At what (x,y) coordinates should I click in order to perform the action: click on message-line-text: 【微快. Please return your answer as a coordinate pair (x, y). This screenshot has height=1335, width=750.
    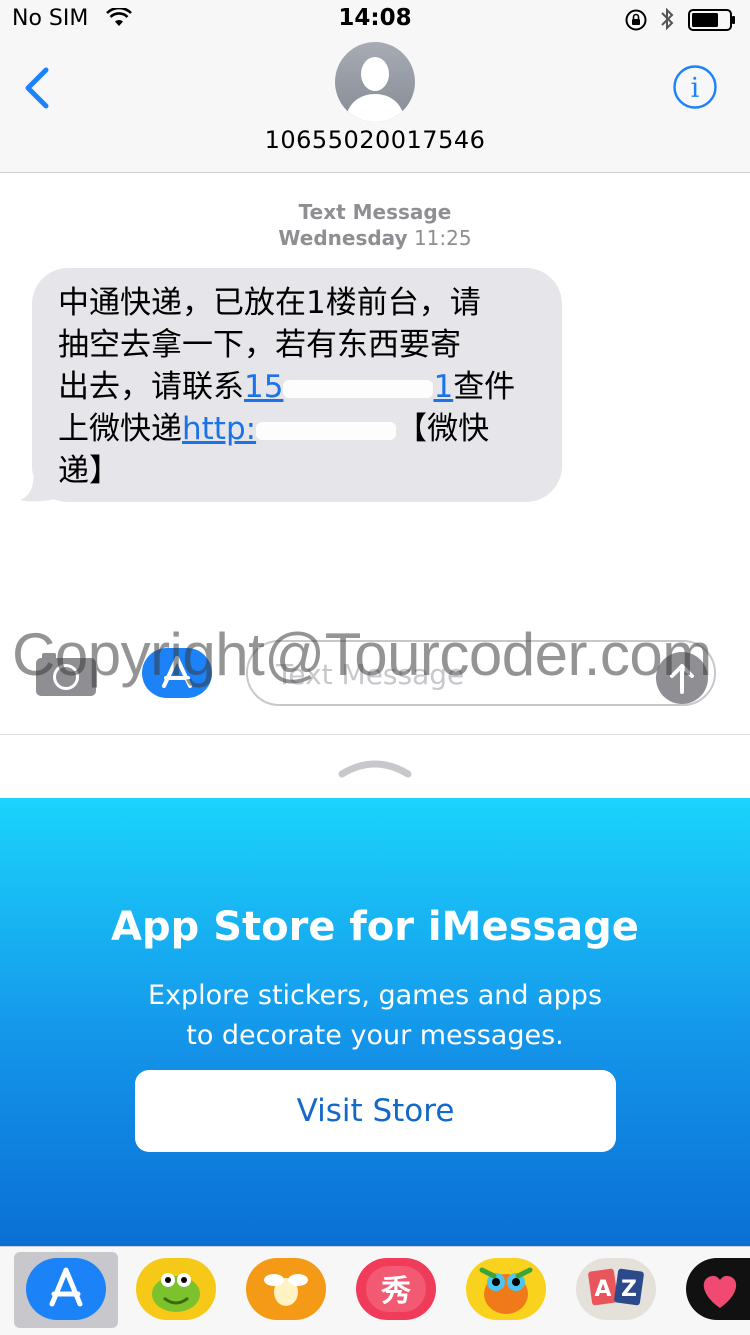
    Looking at the image, I should click on (443, 429).